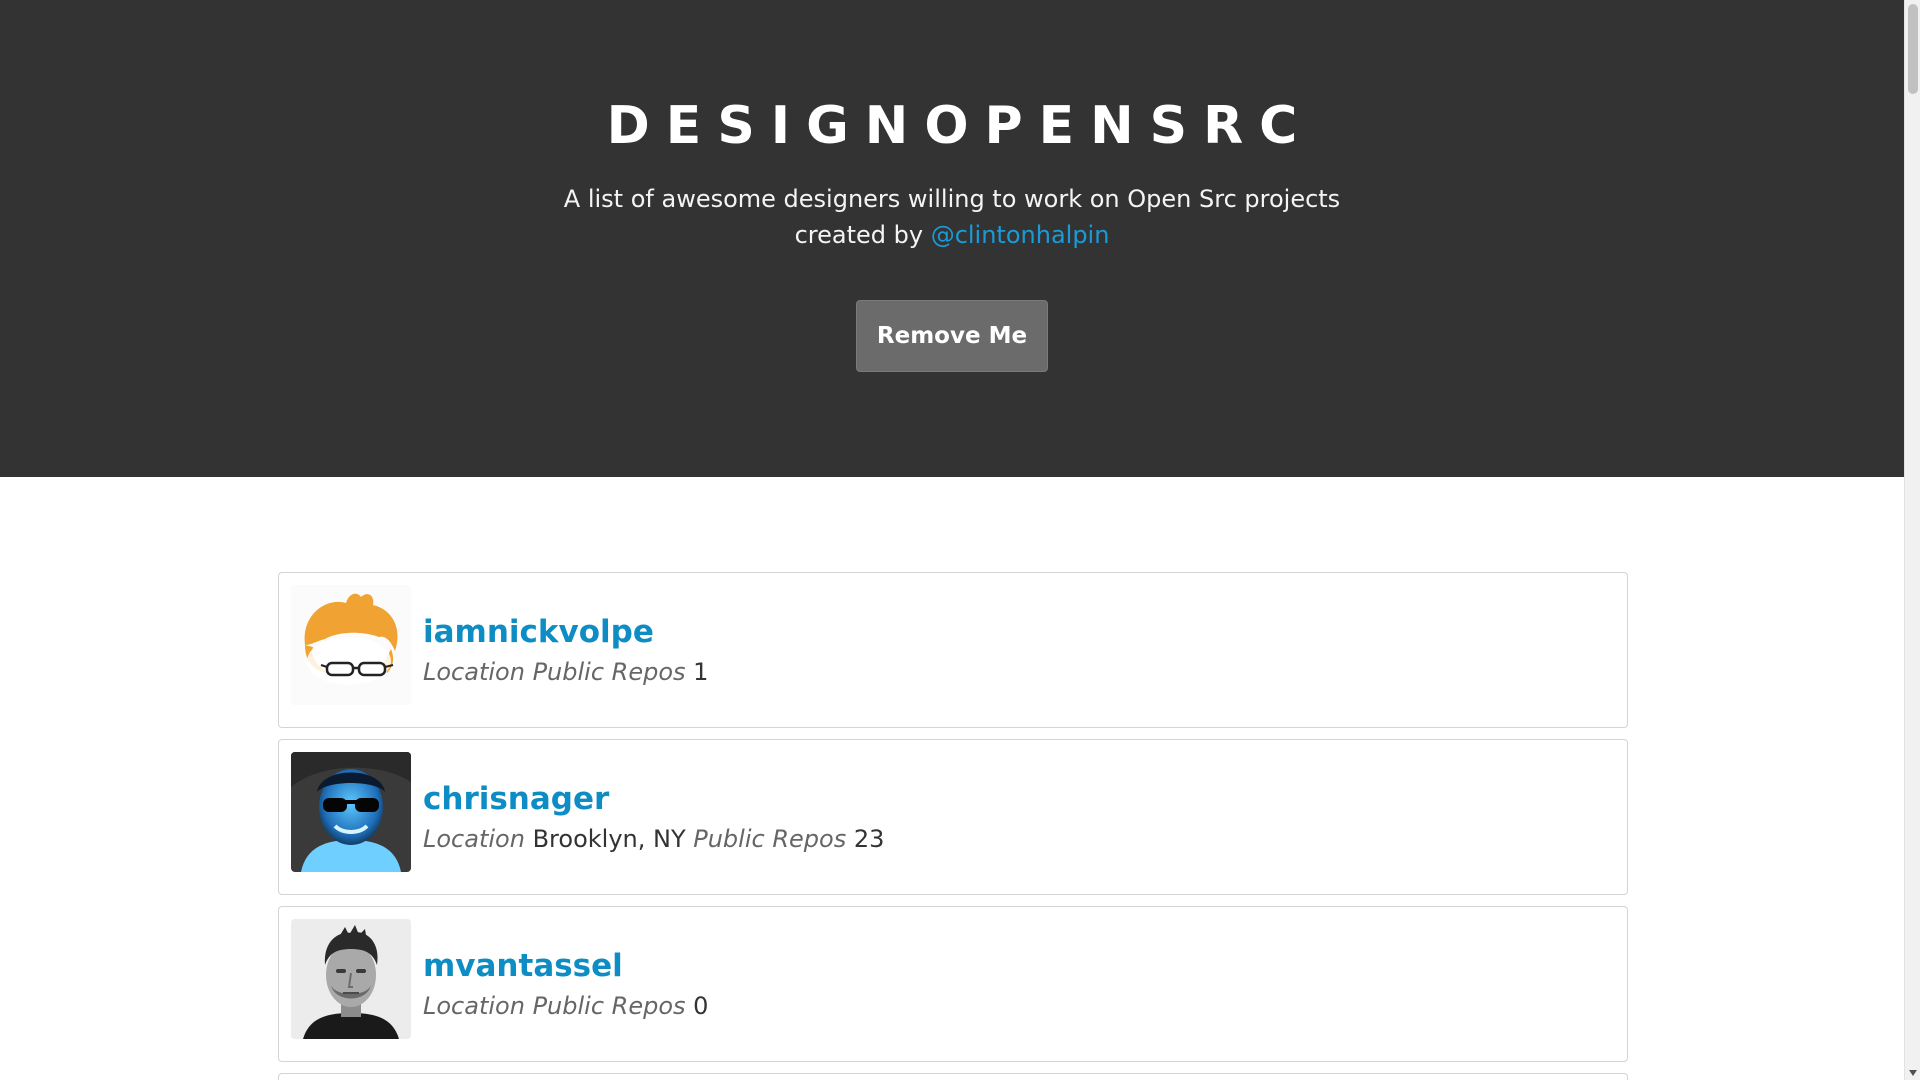 Image resolution: width=1920 pixels, height=1080 pixels. Describe the element at coordinates (1913, 49) in the screenshot. I see `scrollbar-thumb` at that location.